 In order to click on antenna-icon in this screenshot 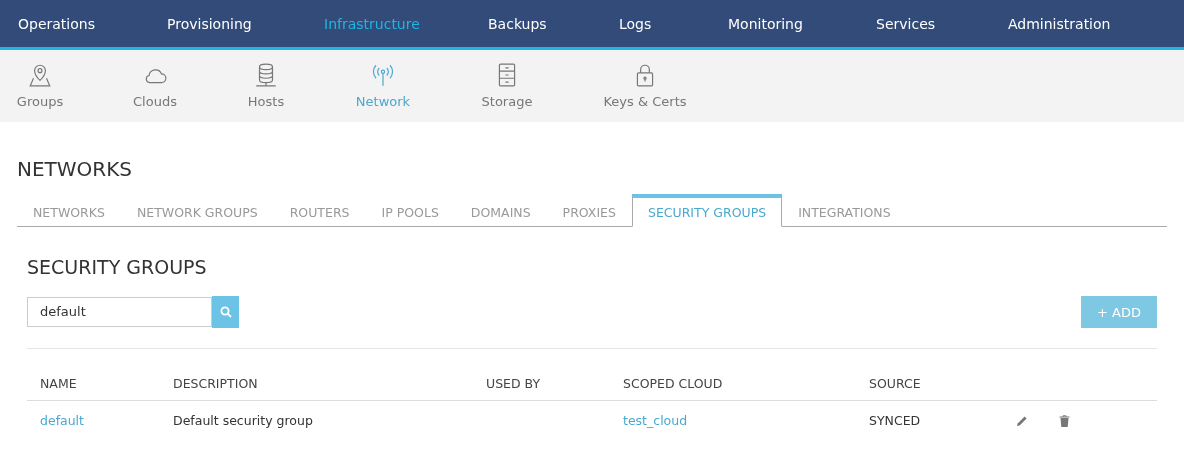, I will do `click(383, 75)`.